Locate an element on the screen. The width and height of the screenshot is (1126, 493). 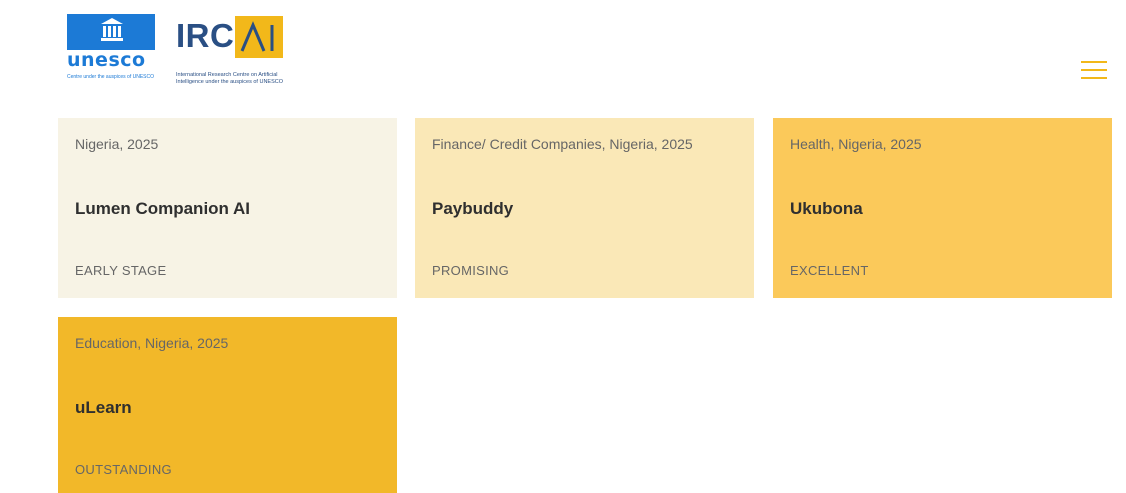
card-title: Lumen Companion AI is located at coordinates (162, 209).